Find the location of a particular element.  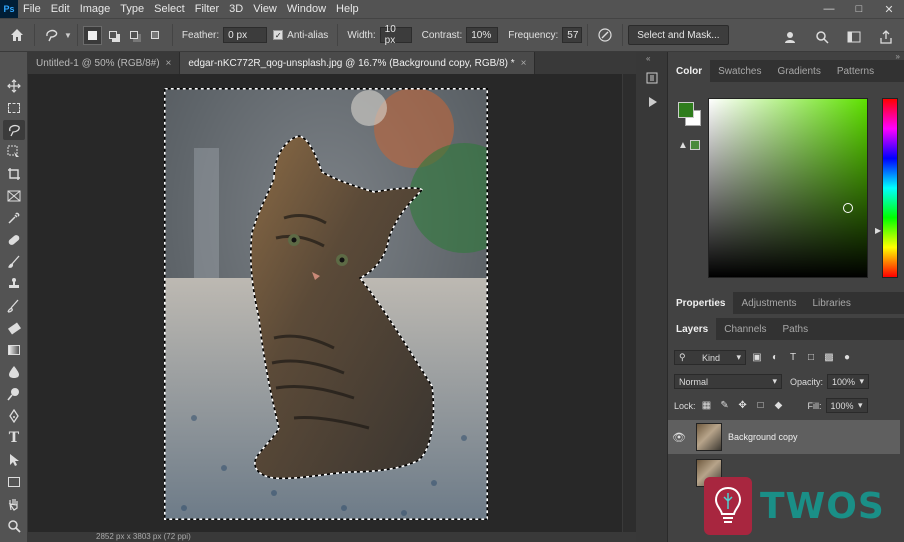

websafe-color-swatch is located at coordinates (695, 145).